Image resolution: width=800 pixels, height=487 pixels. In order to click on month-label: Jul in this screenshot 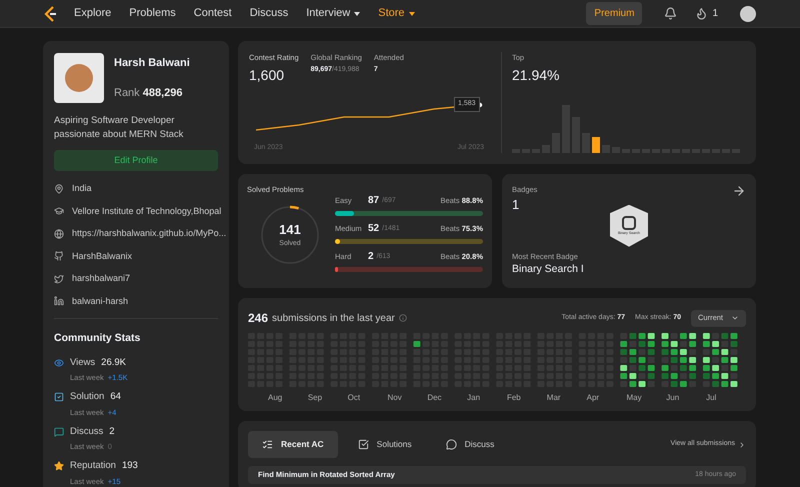, I will do `click(712, 398)`.